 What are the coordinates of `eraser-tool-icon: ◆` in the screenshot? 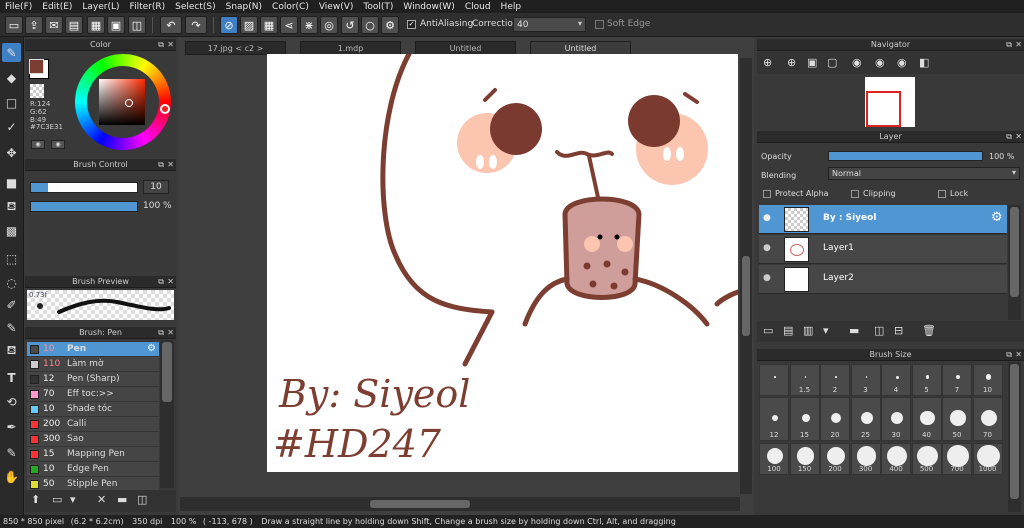 It's located at (11, 77).